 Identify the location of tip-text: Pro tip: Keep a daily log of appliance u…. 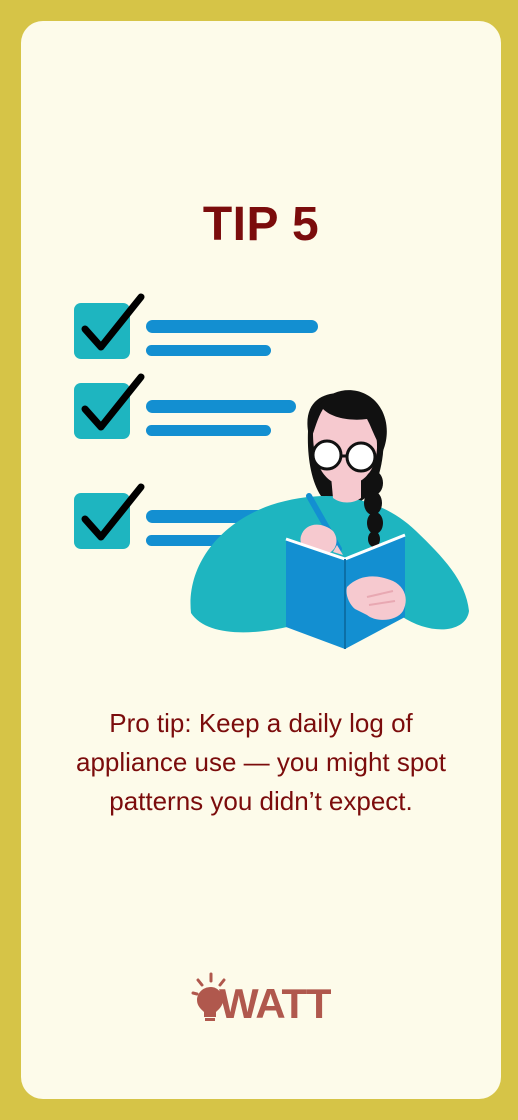
(261, 762).